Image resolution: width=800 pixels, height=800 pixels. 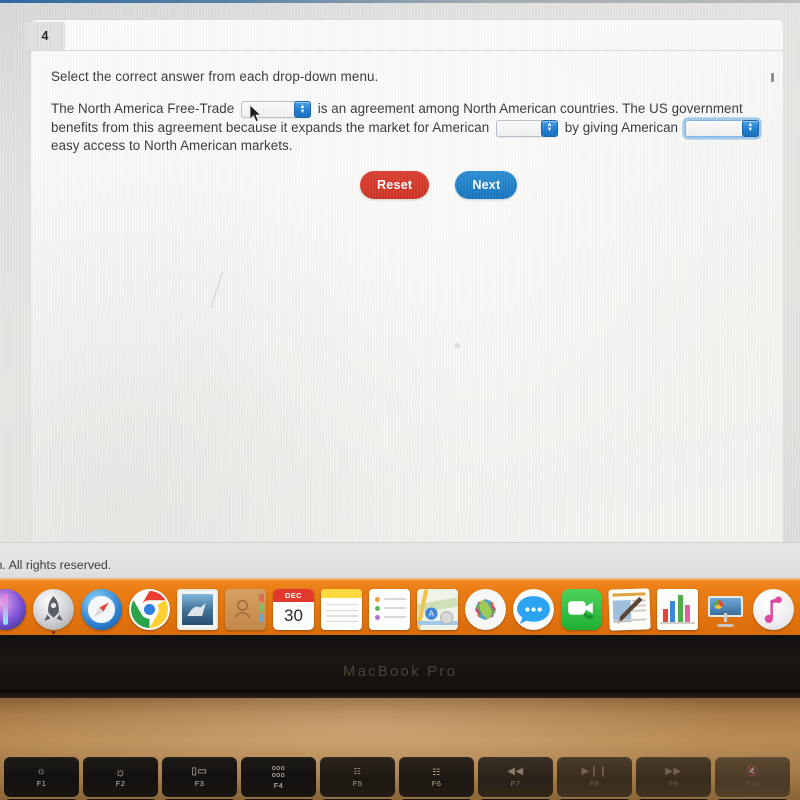 I want to click on dock-item-photos, so click(x=485, y=609).